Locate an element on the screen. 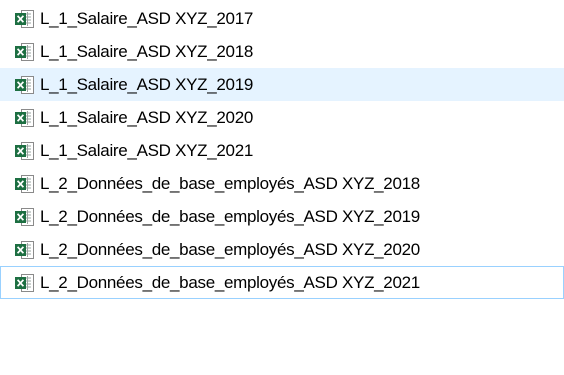  file-item: L_1_Salaire_ASD XYZ_2020 is located at coordinates (282, 117).